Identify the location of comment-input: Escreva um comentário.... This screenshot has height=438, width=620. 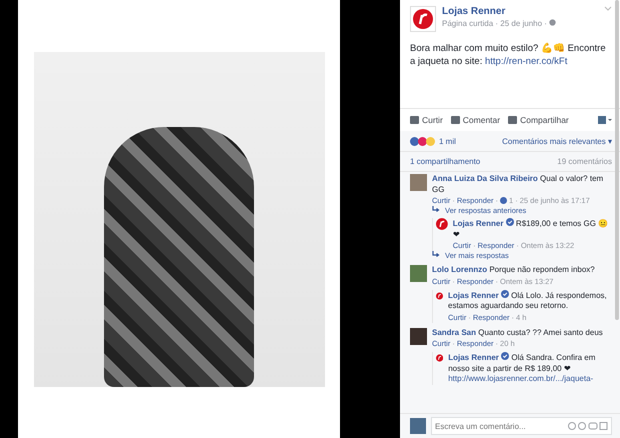
(521, 426).